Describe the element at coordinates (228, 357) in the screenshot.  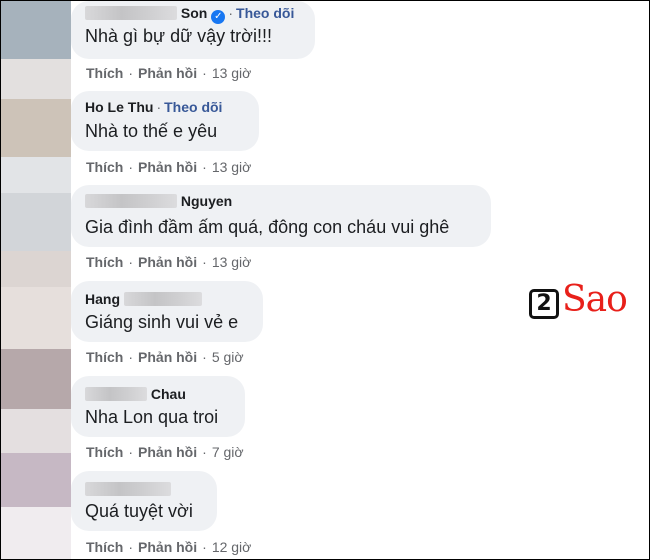
I see `timestamp: 5 giờ` at that location.